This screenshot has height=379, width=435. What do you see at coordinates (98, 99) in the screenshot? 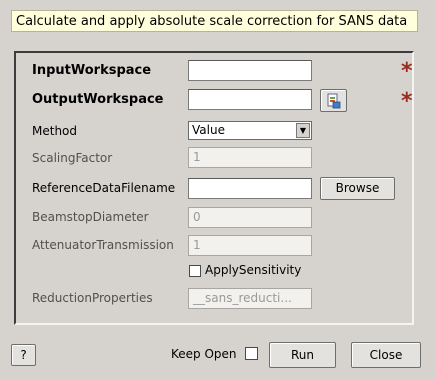
I see `output-workspace-label: OutputWorkspace` at bounding box center [98, 99].